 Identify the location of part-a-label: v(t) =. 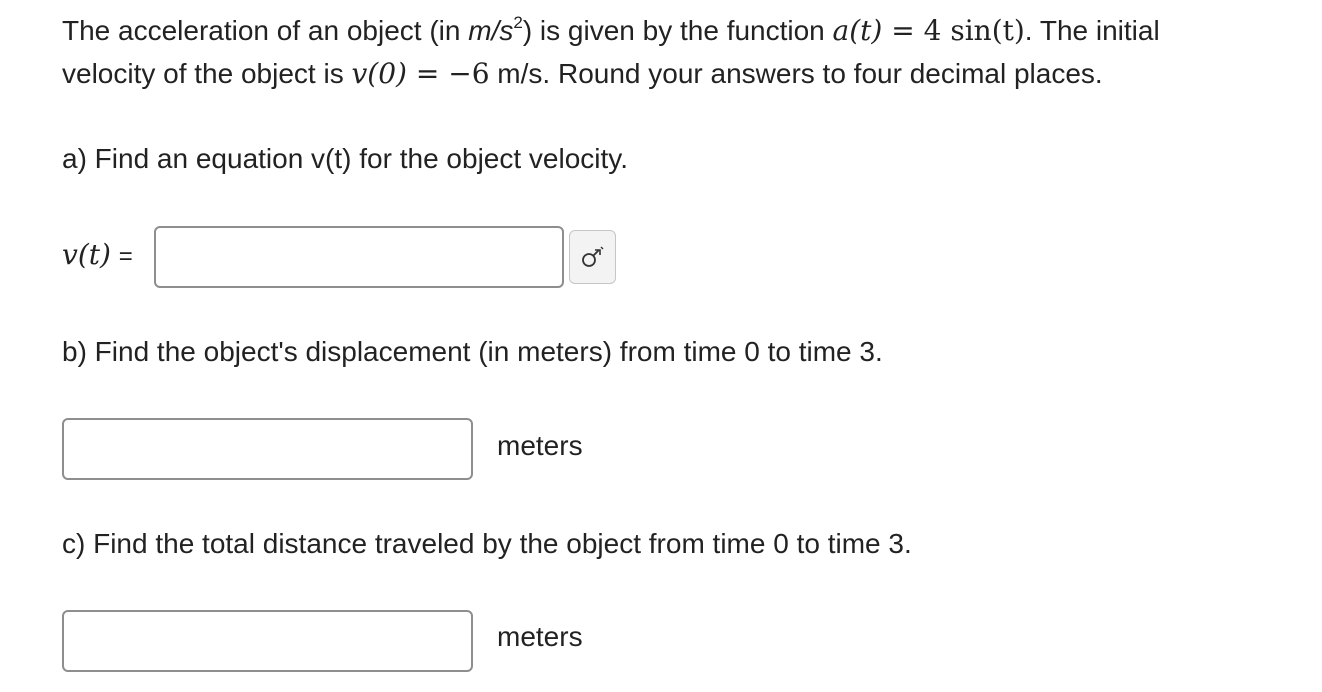
(97, 254).